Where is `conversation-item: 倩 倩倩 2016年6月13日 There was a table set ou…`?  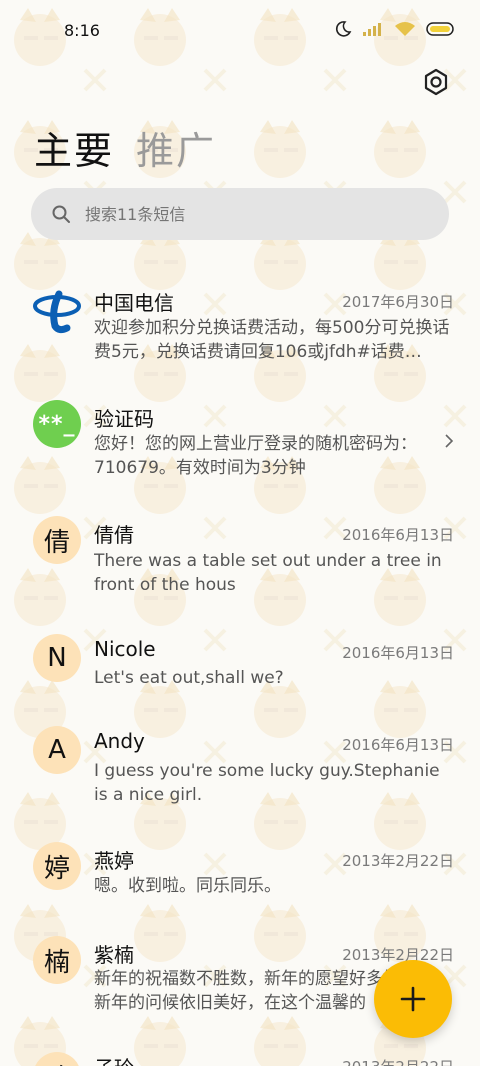 conversation-item: 倩 倩倩 2016年6月13日 There was a table set ou… is located at coordinates (240, 562).